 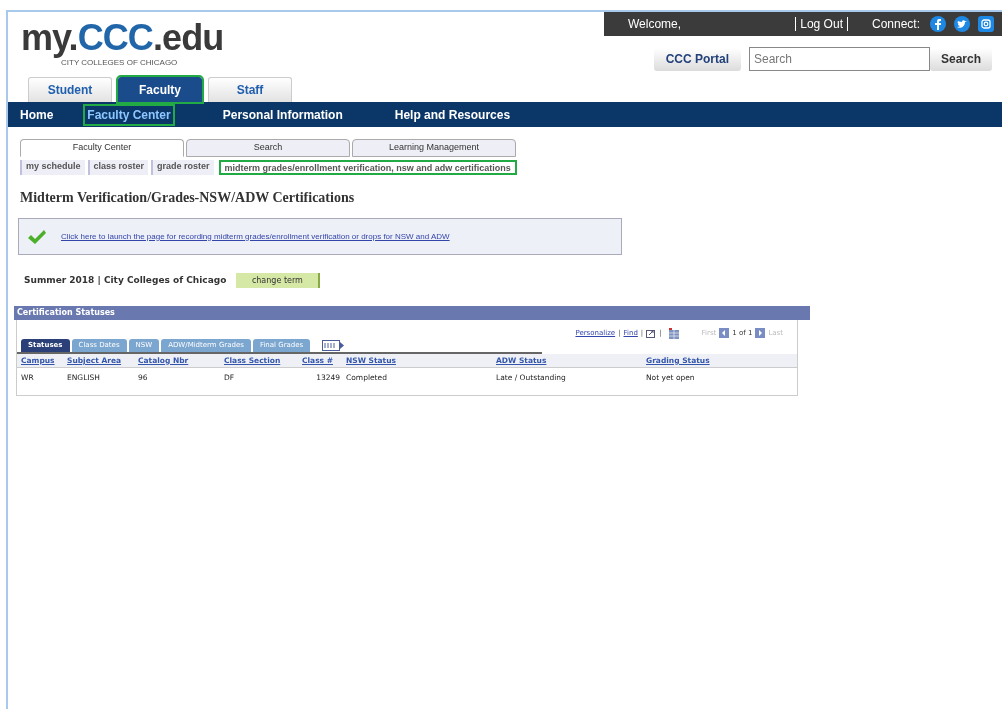 I want to click on zoom-icon, so click(x=651, y=333).